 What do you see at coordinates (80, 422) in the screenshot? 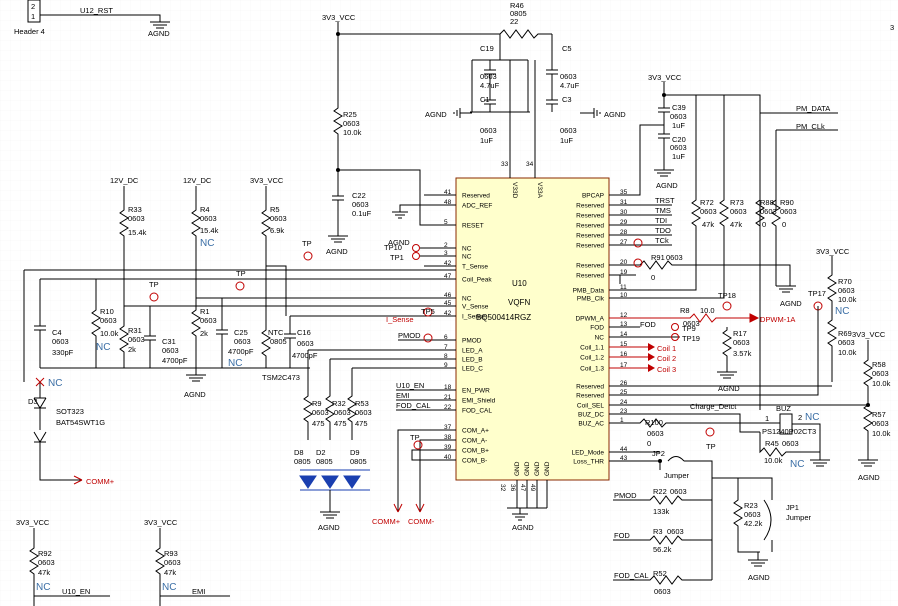
I see `d3-val: BAT54SWT1G` at bounding box center [80, 422].